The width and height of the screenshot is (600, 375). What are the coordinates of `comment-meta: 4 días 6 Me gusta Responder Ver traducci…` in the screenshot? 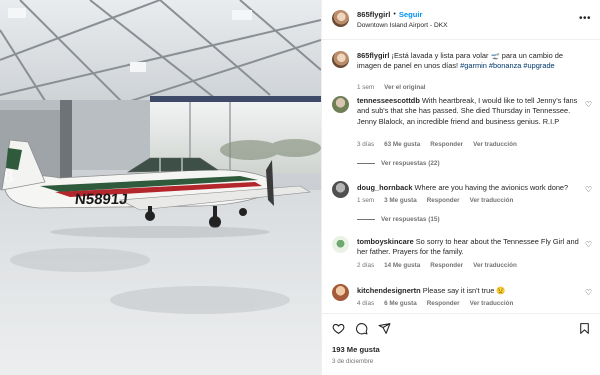 It's located at (435, 303).